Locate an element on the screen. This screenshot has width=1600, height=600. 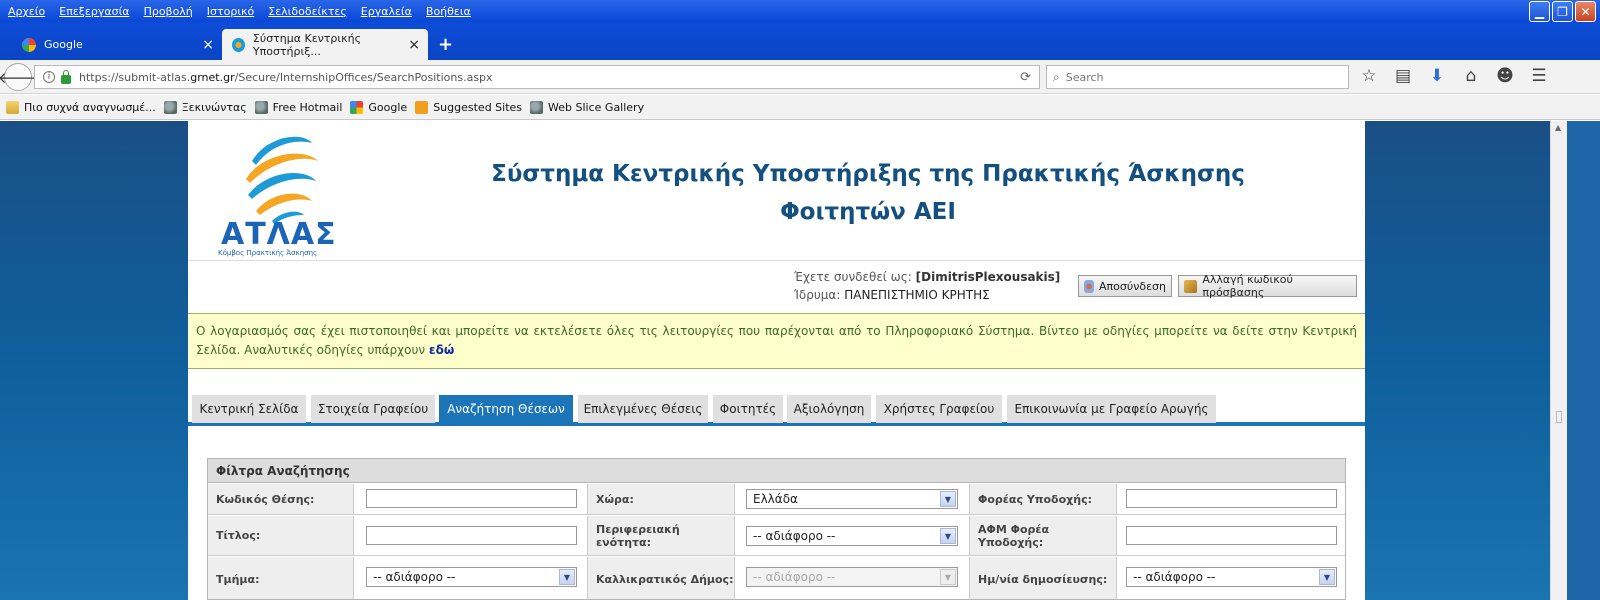
department-select: -- αδιάφορο -- ▼ is located at coordinates (471, 577).